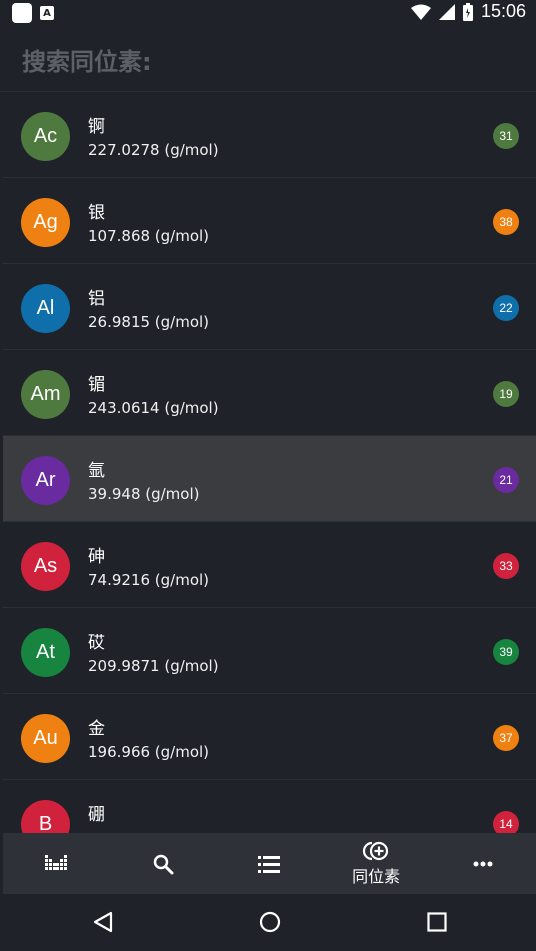  I want to click on back-icon, so click(103, 922).